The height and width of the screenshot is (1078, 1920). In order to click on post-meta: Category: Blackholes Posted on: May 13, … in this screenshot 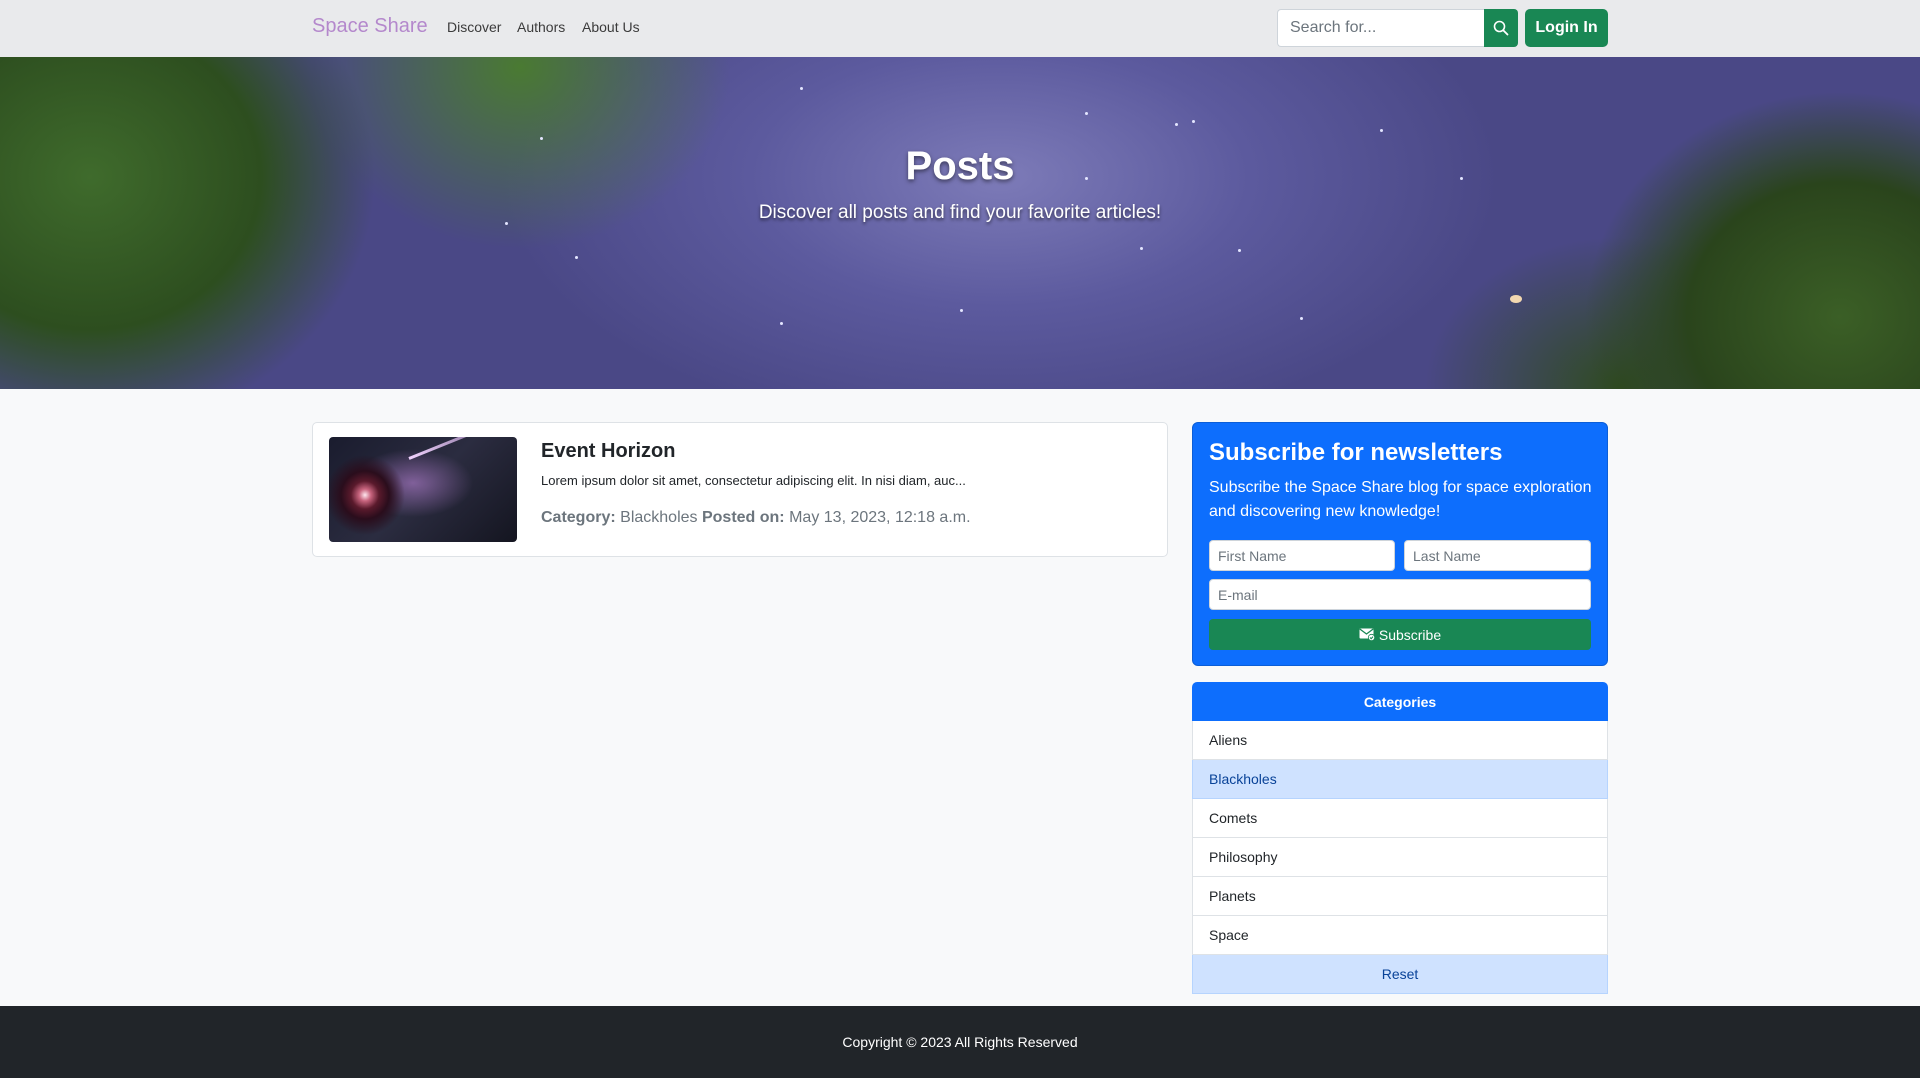, I will do `click(756, 518)`.